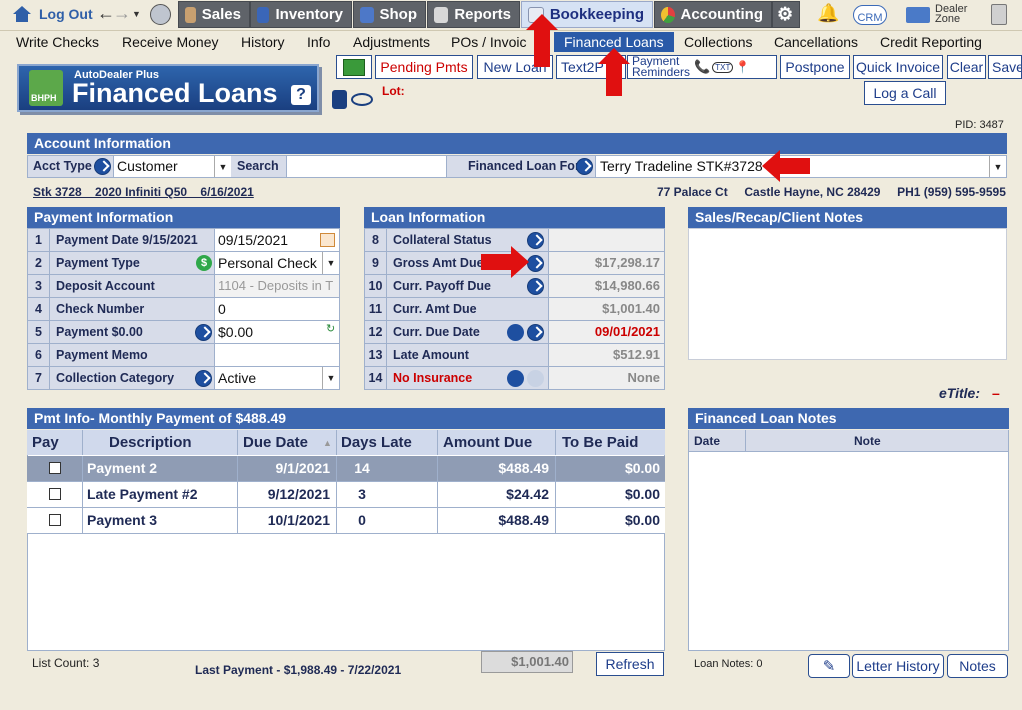 The image size is (1022, 710). I want to click on due-date-link-icon, so click(535, 332).